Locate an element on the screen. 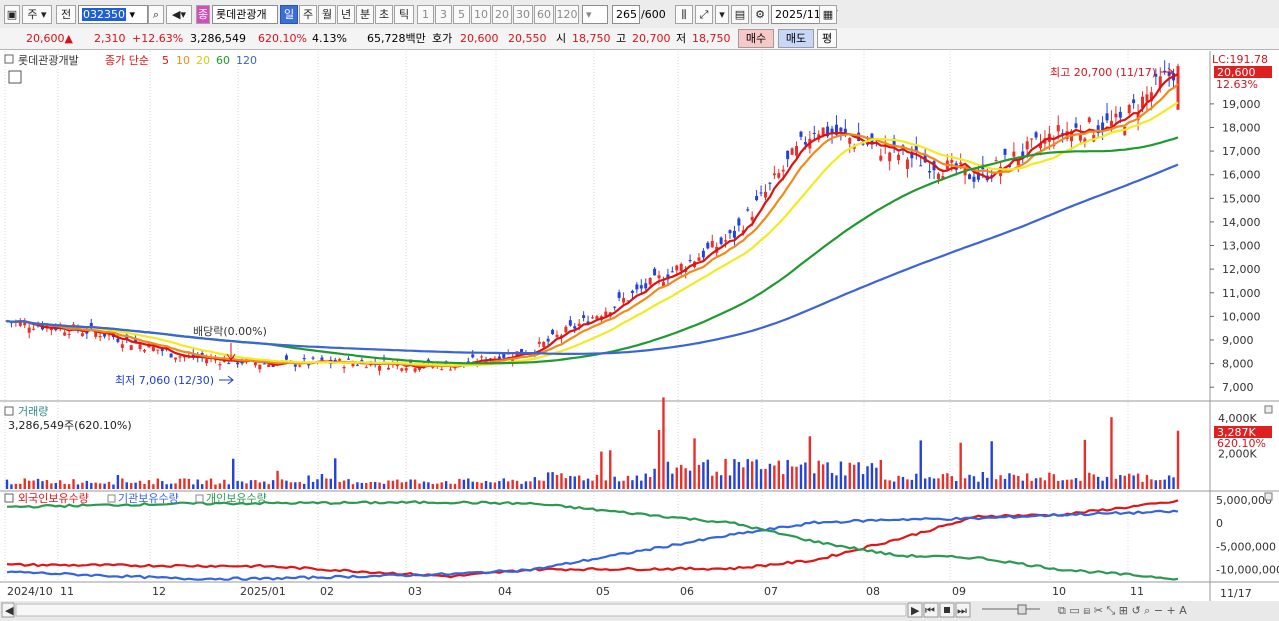 The image size is (1279, 621). prev-button: 전 is located at coordinates (66, 14).